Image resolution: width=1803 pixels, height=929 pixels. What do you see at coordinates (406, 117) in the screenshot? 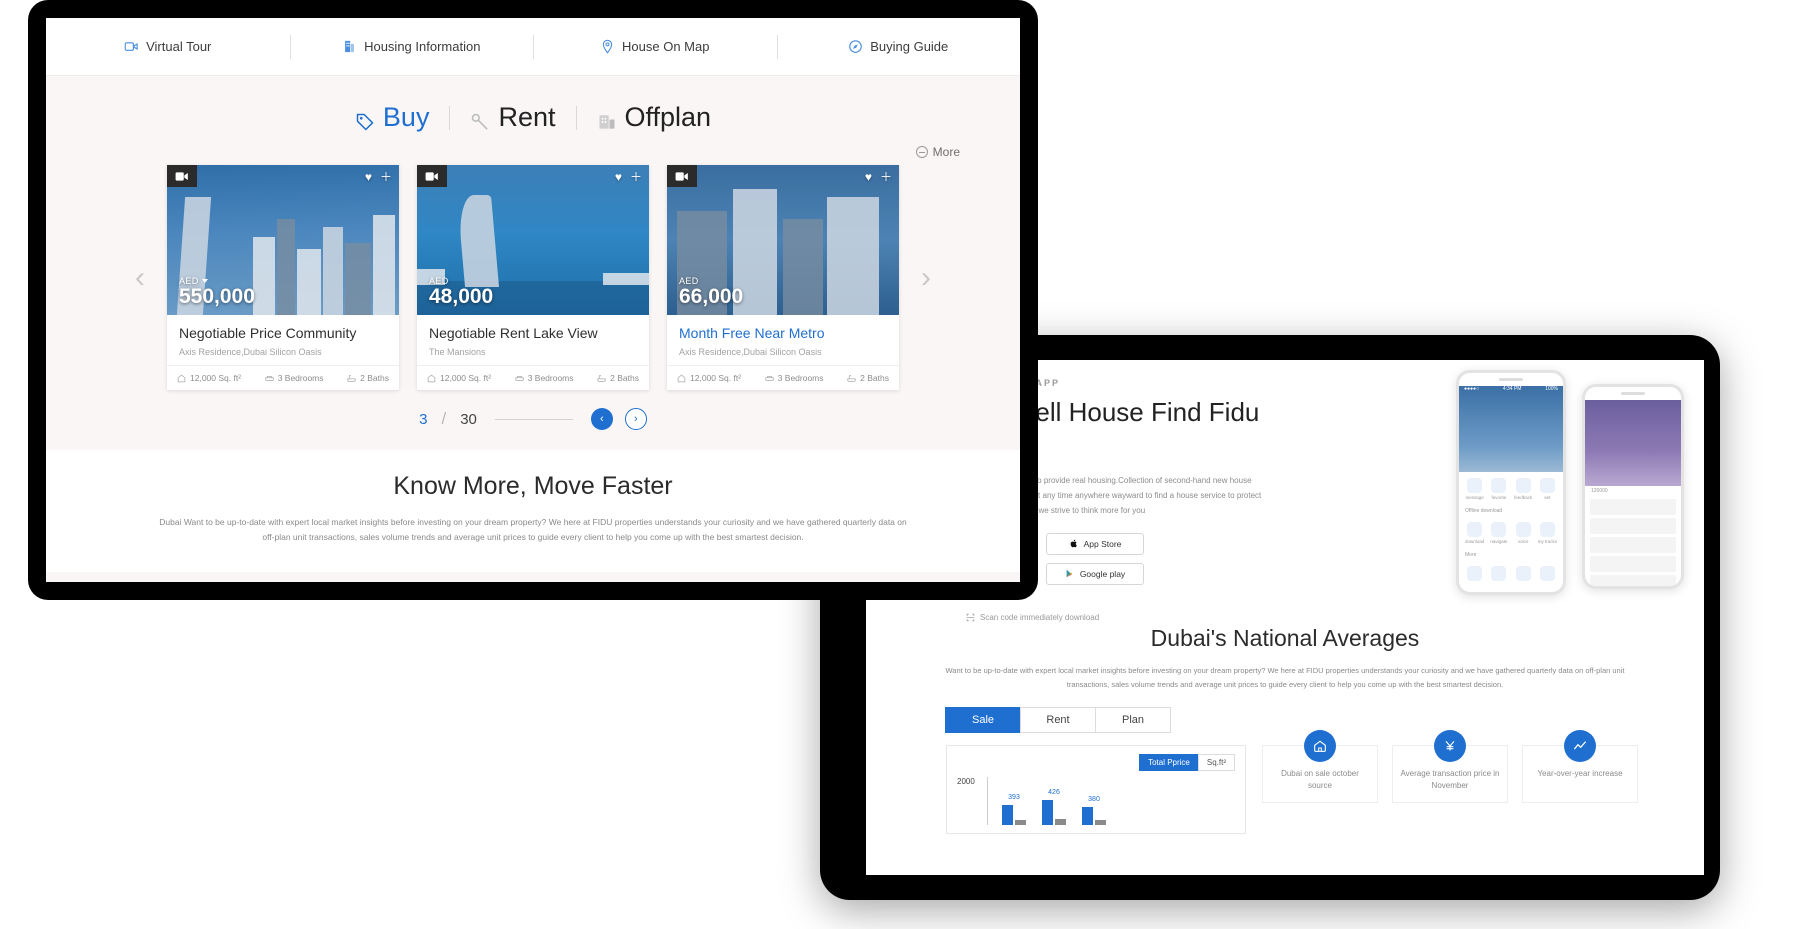
I see `tab-buy-label: Buy` at bounding box center [406, 117].